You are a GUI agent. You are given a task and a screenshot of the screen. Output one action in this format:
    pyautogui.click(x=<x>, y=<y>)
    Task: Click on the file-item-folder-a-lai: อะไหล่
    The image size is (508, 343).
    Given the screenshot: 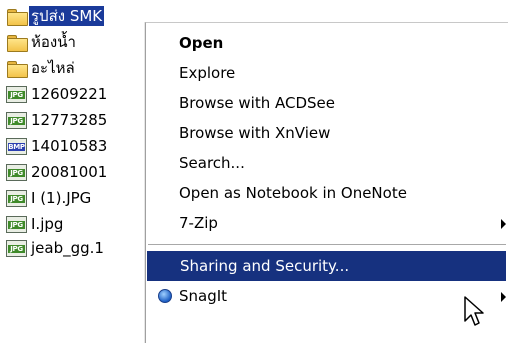 What is the action you would take?
    pyautogui.click(x=41, y=68)
    